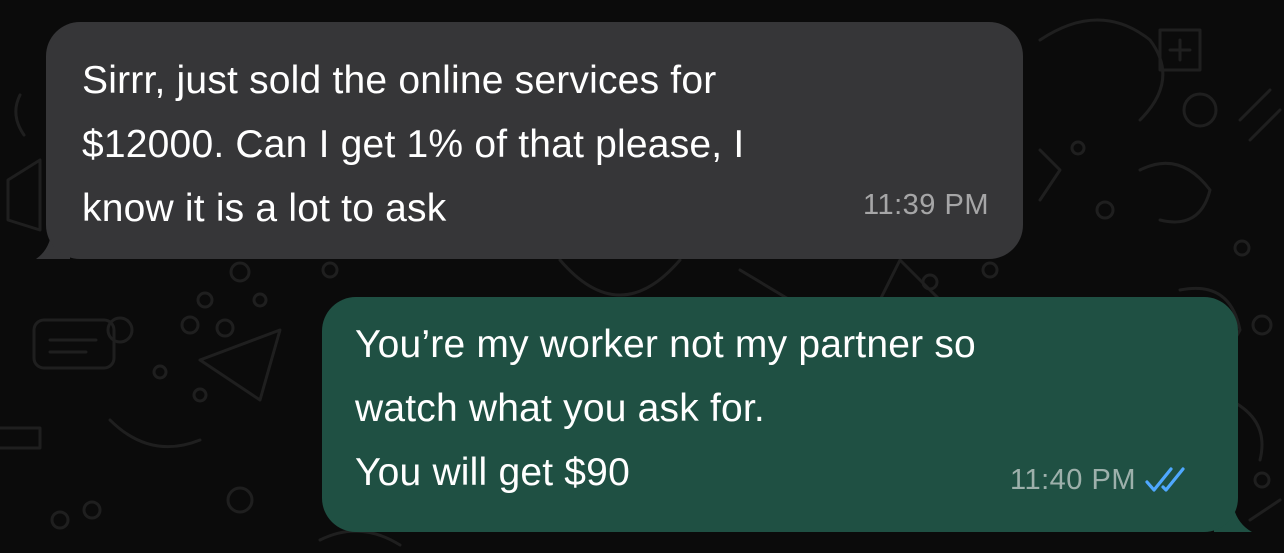 The image size is (1284, 553). I want to click on incoming-message-time: 11:39 PM, so click(926, 205).